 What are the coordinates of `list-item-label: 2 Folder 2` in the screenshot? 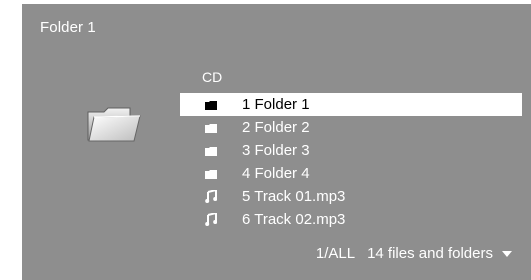 It's located at (276, 127).